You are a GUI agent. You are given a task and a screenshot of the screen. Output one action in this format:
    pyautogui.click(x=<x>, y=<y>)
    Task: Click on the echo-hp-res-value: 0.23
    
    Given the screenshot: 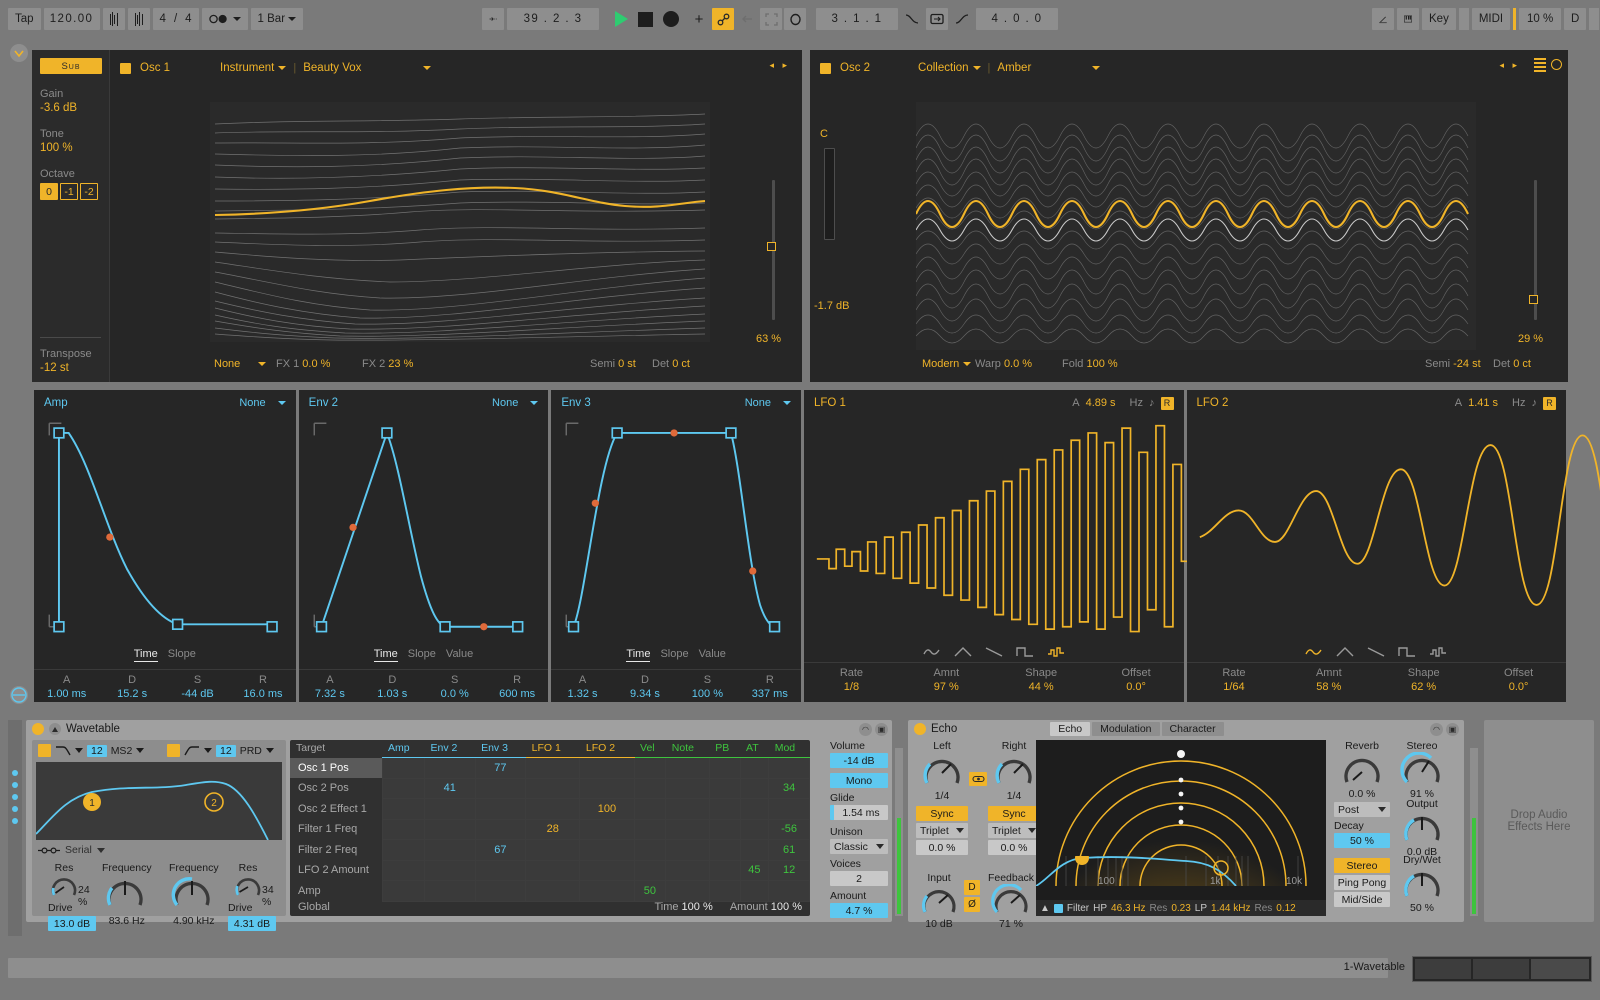 What is the action you would take?
    pyautogui.click(x=1180, y=908)
    